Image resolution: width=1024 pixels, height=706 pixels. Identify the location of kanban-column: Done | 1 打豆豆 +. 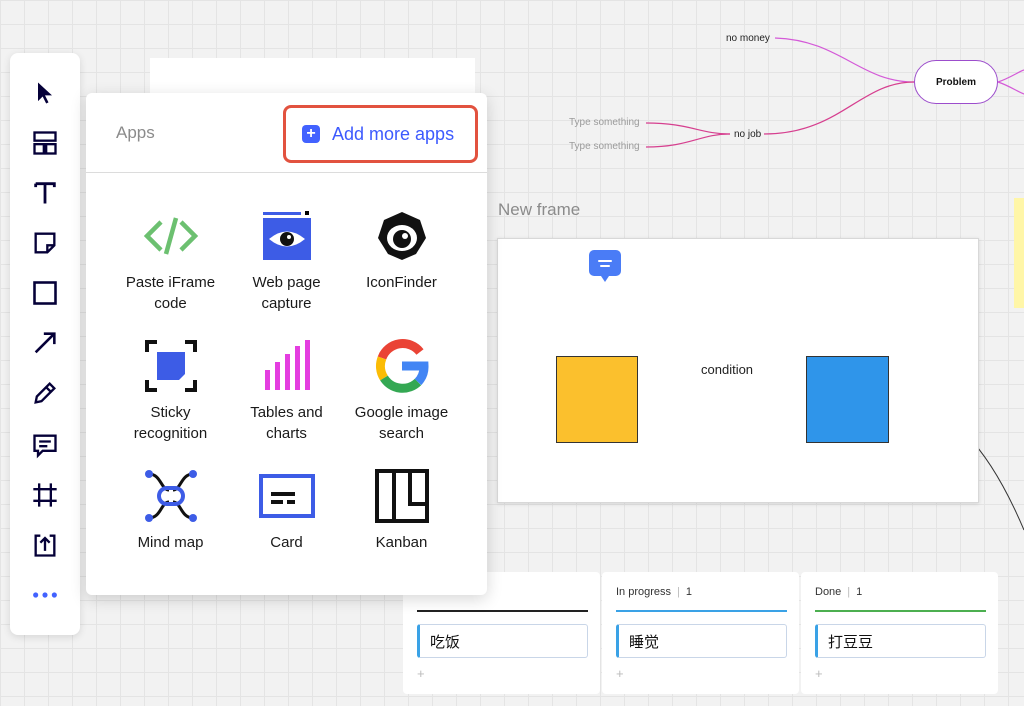
(899, 633).